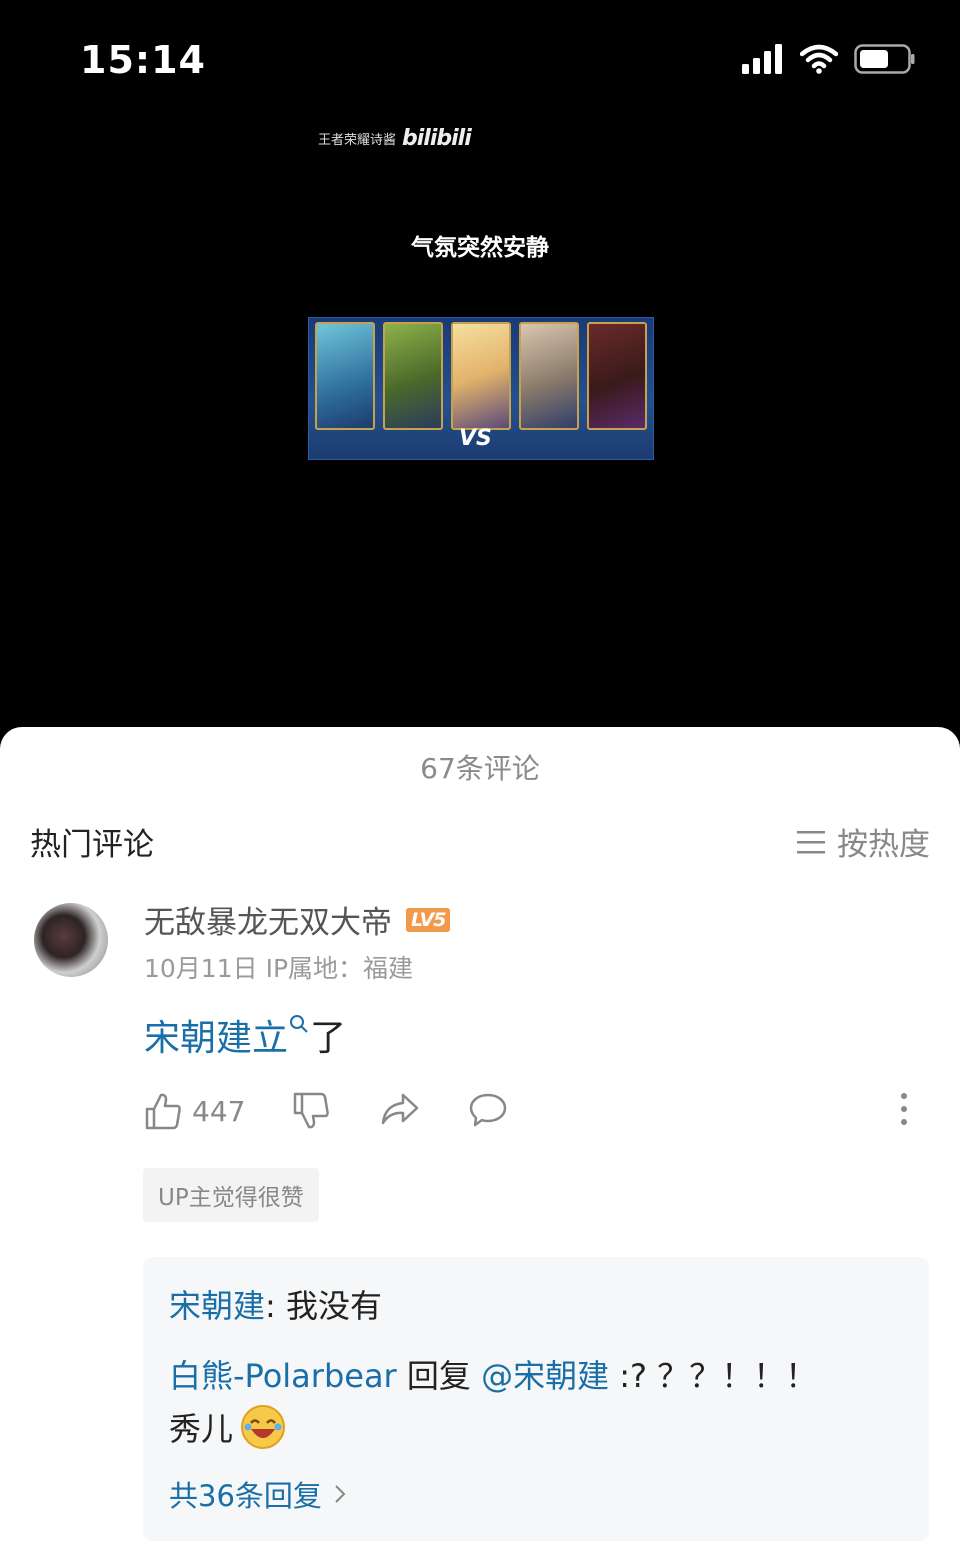 The height and width of the screenshot is (1559, 960). I want to click on comment-count: 67条评论, so click(480, 768).